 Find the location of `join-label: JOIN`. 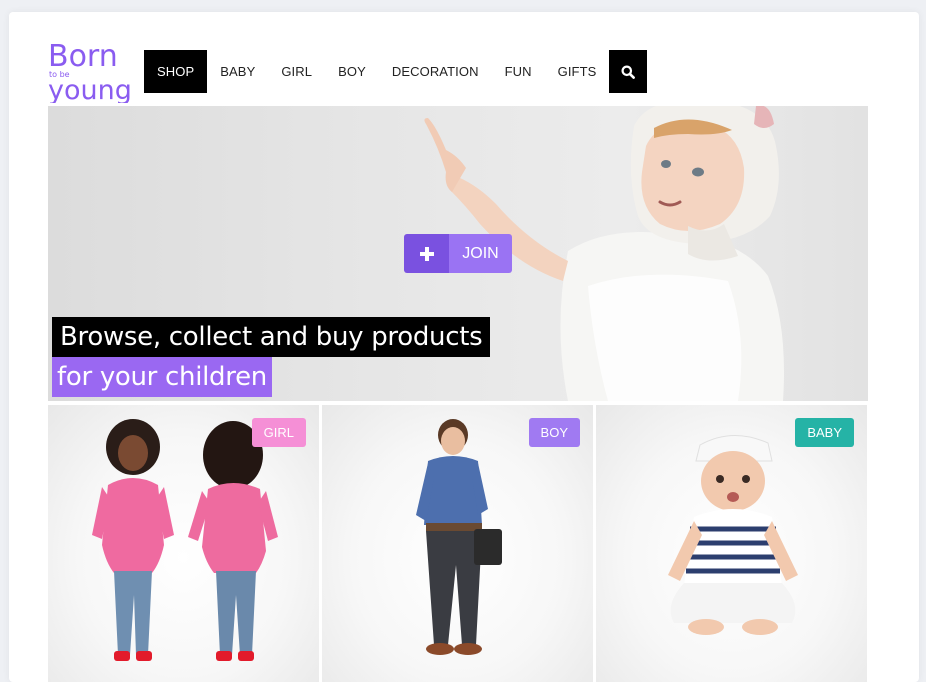

join-label: JOIN is located at coordinates (480, 253).